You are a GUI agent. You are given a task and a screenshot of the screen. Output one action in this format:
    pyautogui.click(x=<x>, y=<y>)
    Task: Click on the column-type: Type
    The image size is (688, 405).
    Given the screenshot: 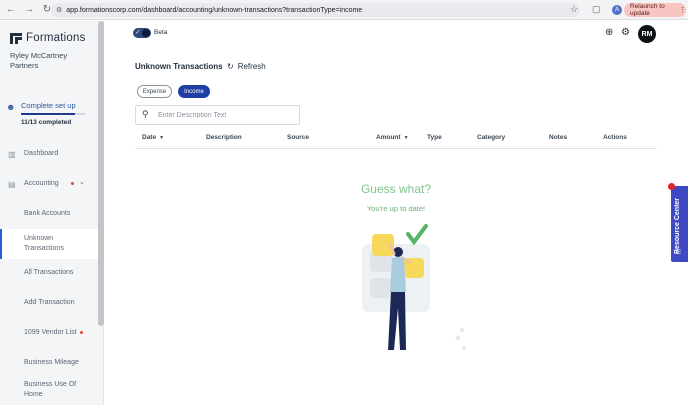 What is the action you would take?
    pyautogui.click(x=434, y=137)
    